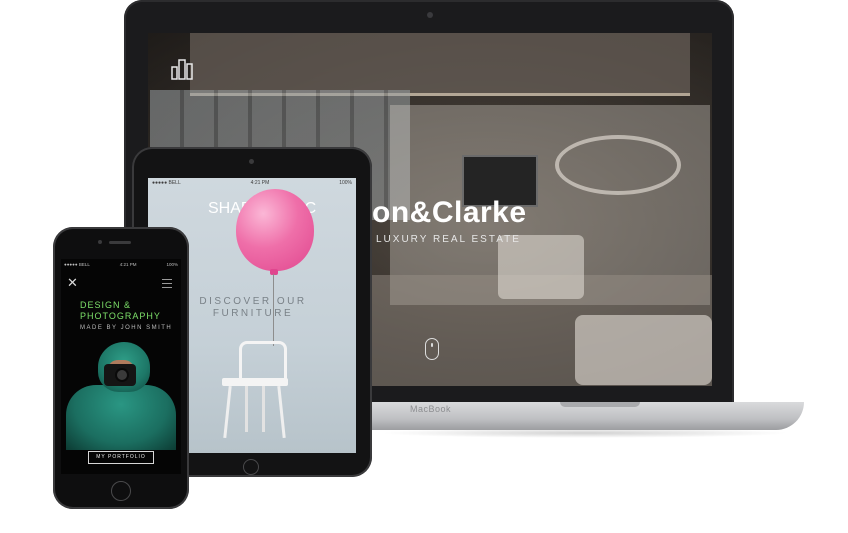 Image resolution: width=848 pixels, height=533 pixels. I want to click on balloon-image, so click(275, 230).